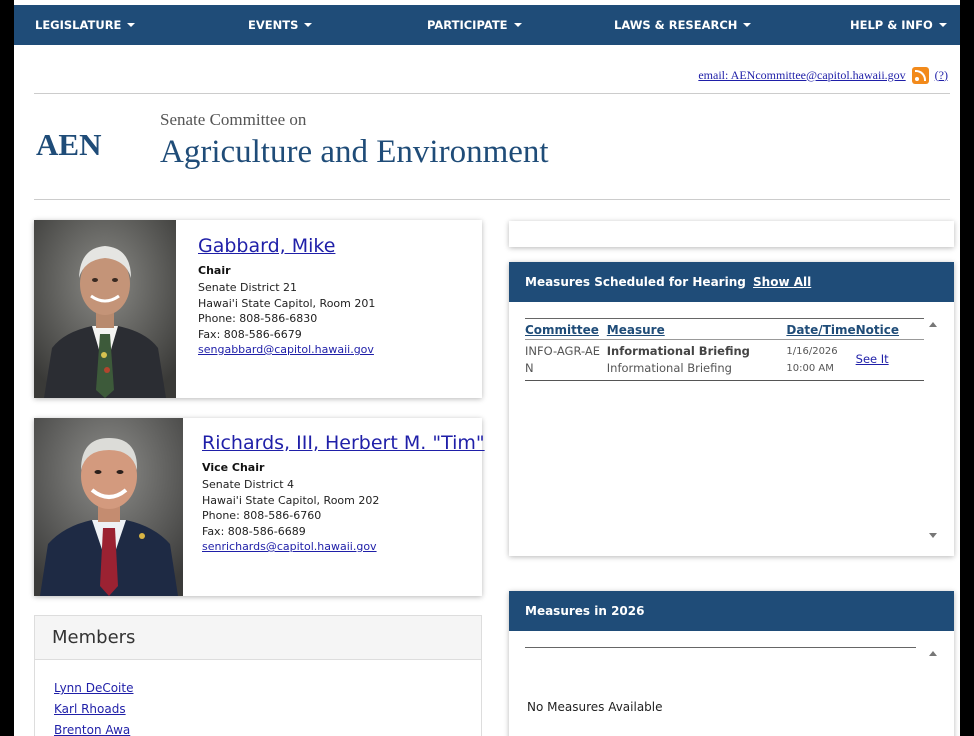 The width and height of the screenshot is (974, 736). I want to click on nav-events: EVENTS, so click(280, 25).